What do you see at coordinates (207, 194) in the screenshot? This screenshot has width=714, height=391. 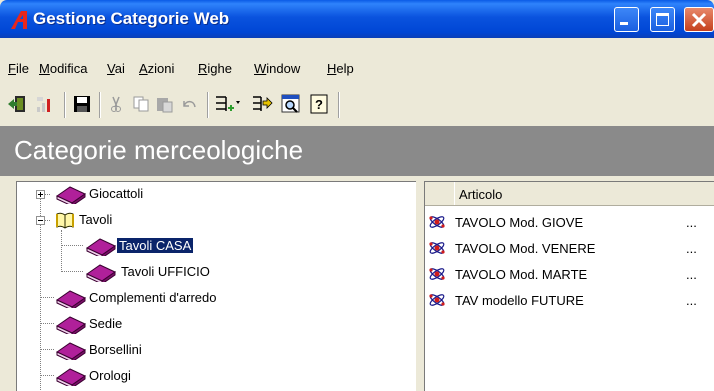 I see `tree-item-giocattoli: Giocattoli` at bounding box center [207, 194].